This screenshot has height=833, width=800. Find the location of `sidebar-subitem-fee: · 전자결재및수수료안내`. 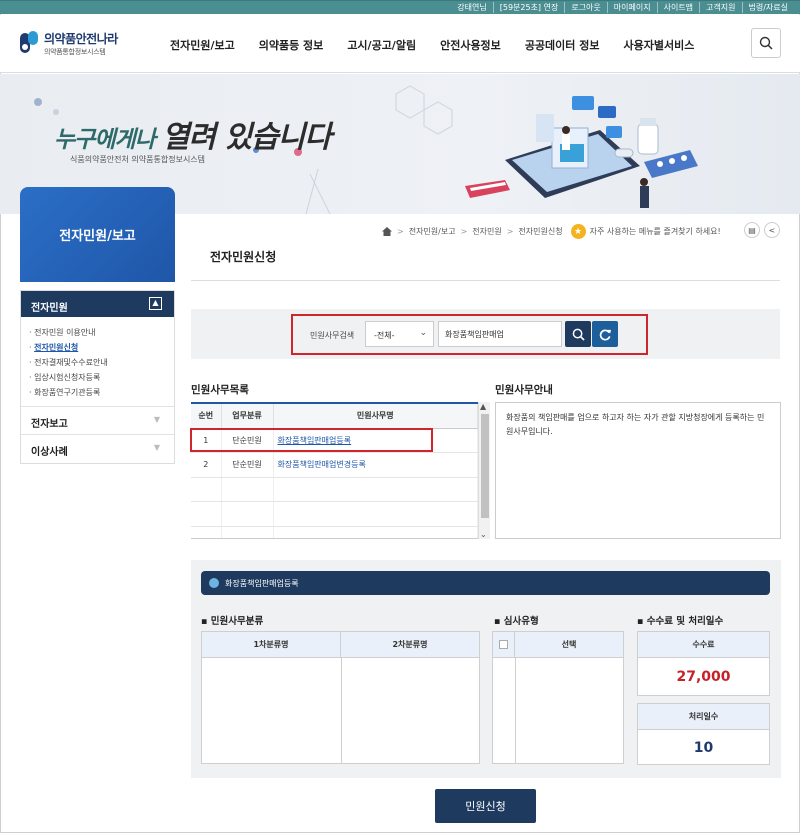

sidebar-subitem-fee: · 전자결재및수수료안내 is located at coordinates (97, 362).